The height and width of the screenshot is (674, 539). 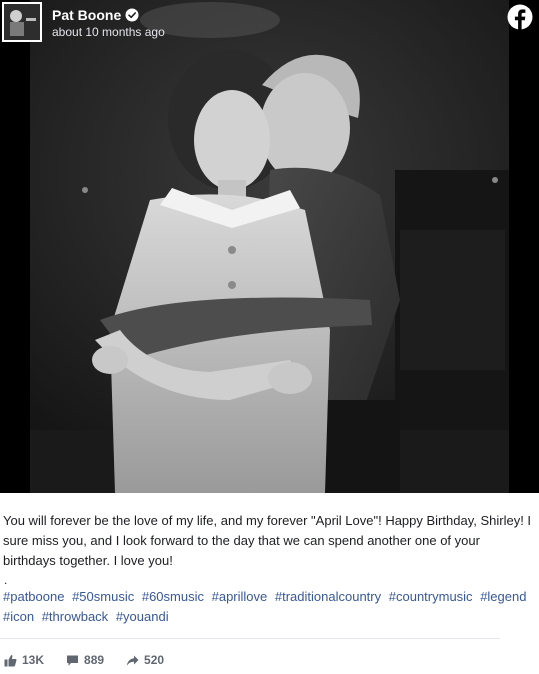 What do you see at coordinates (503, 596) in the screenshot?
I see `hashtag-link: #legend` at bounding box center [503, 596].